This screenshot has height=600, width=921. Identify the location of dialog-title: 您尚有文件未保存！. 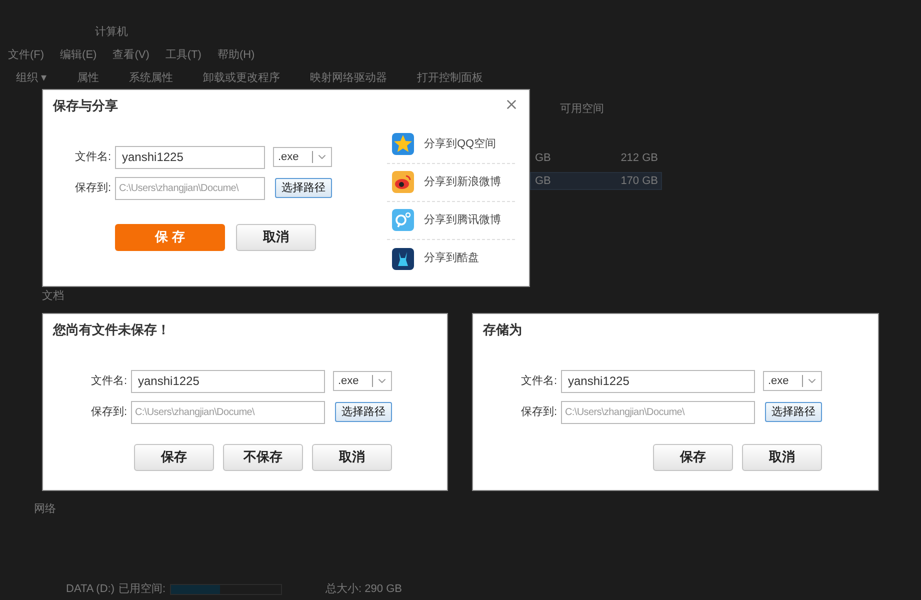
(111, 330).